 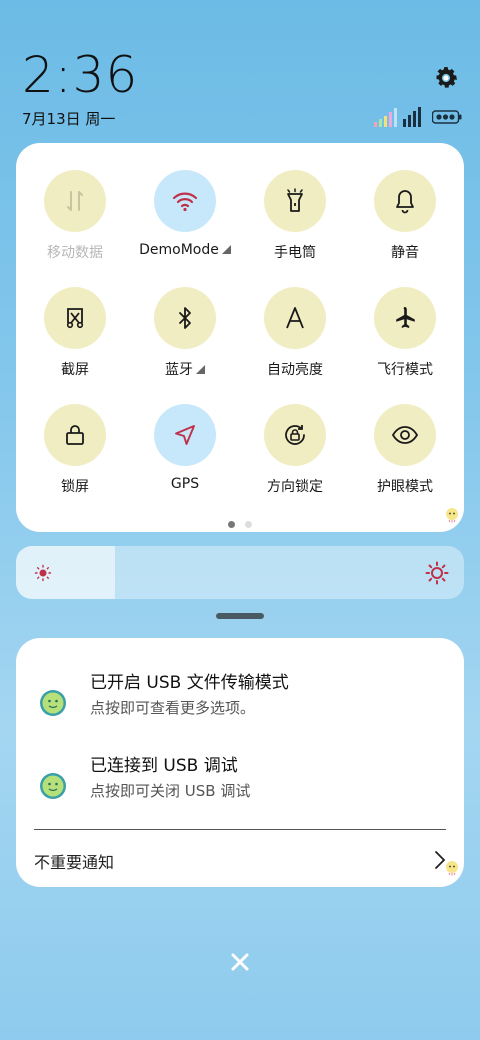 What do you see at coordinates (295, 370) in the screenshot?
I see `tile-label: 自动亮度` at bounding box center [295, 370].